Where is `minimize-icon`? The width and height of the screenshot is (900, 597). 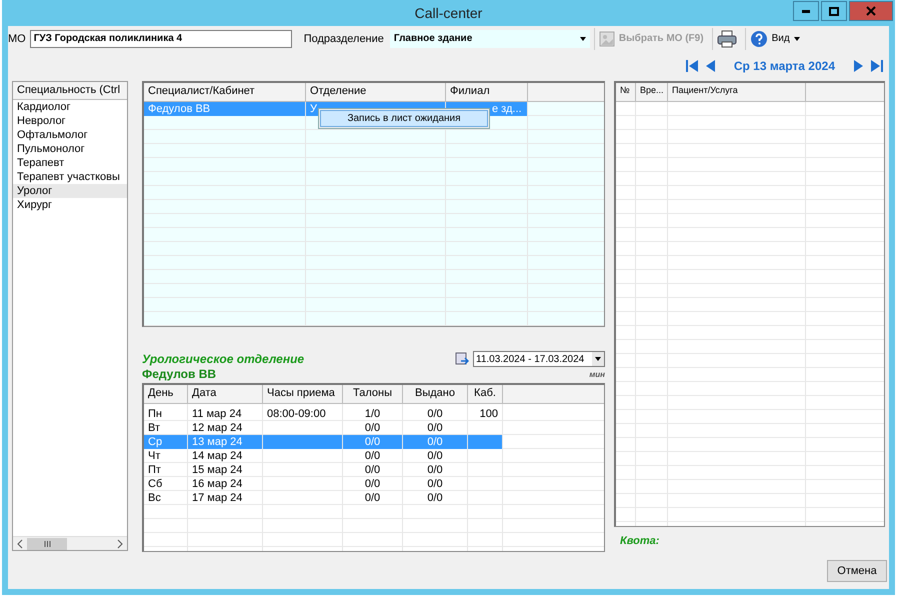 minimize-icon is located at coordinates (806, 11).